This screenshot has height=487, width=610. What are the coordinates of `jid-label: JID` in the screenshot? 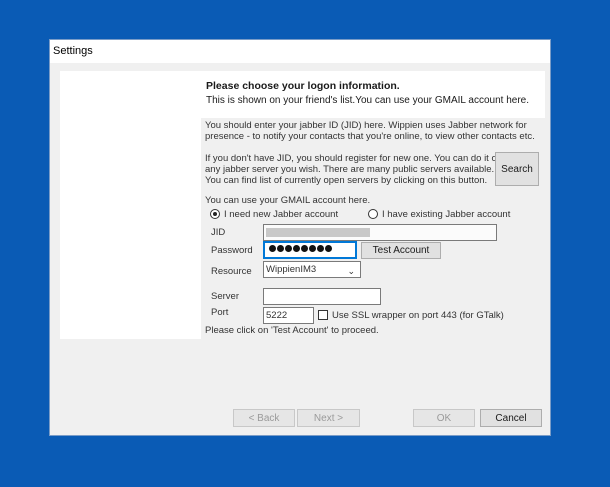 It's located at (218, 232).